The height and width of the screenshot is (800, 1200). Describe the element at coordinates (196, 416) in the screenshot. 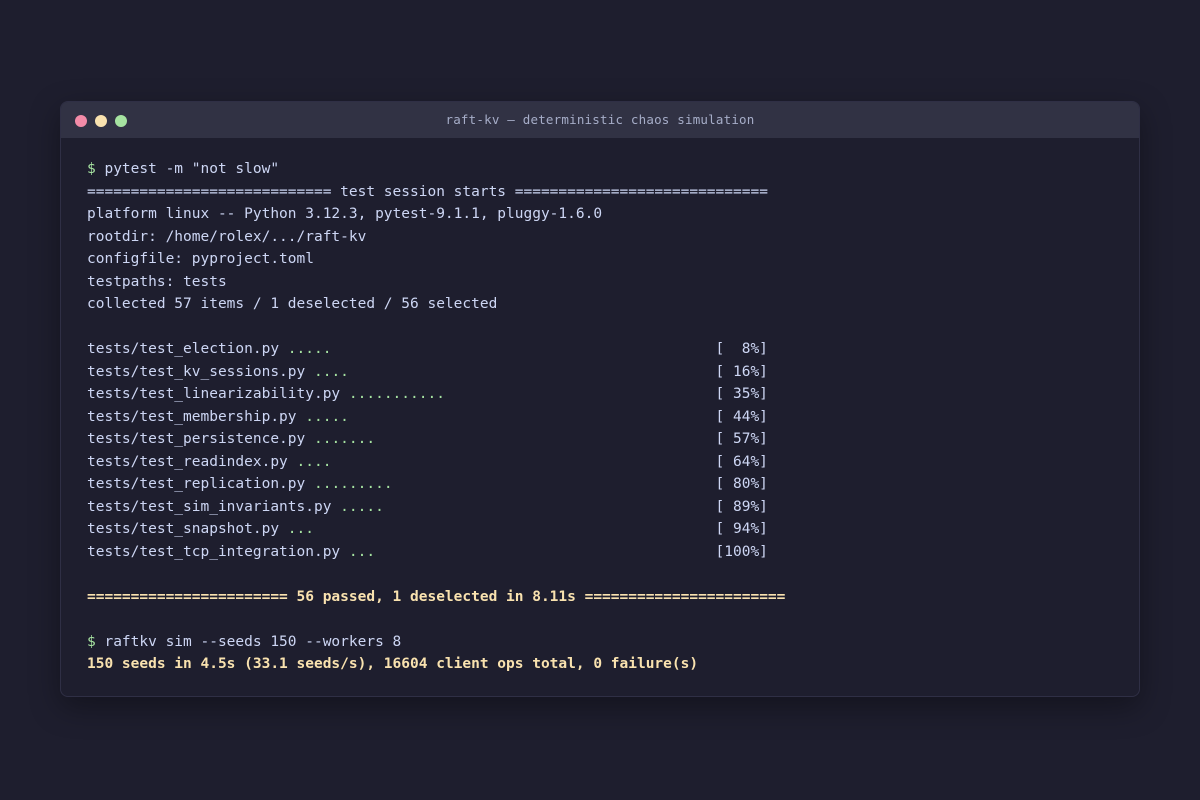

I see `test-file-name: tests/test_membership.py` at that location.